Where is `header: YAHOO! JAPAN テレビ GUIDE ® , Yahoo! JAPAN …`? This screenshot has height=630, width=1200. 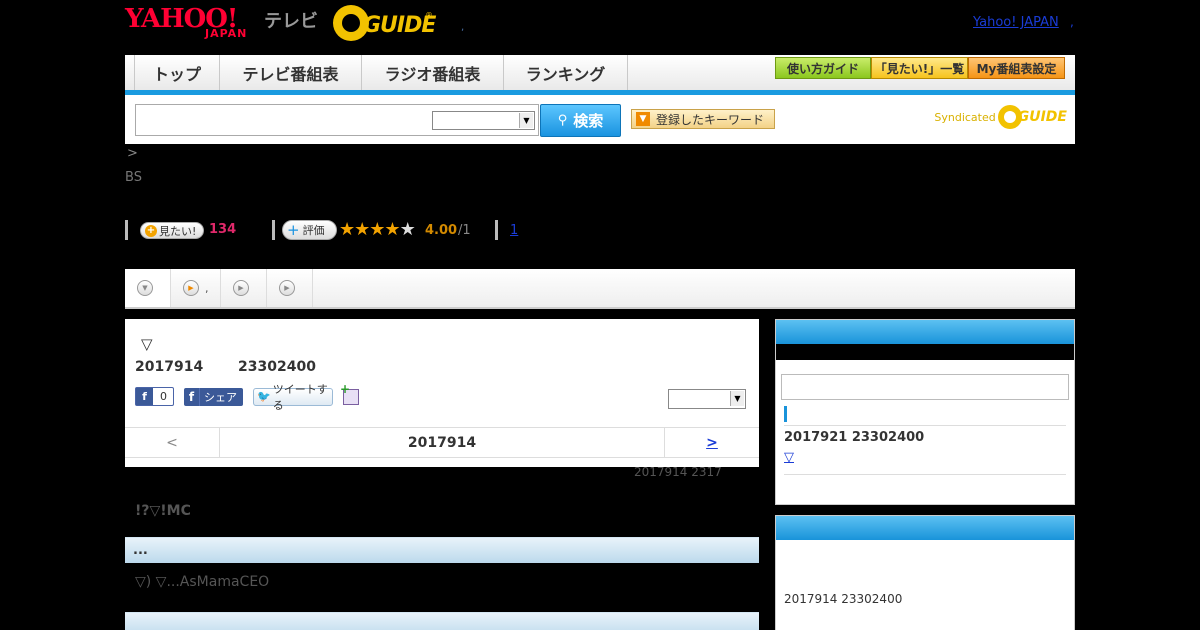 header: YAHOO! JAPAN テレビ GUIDE ® , Yahoo! JAPAN … is located at coordinates (600, 27).